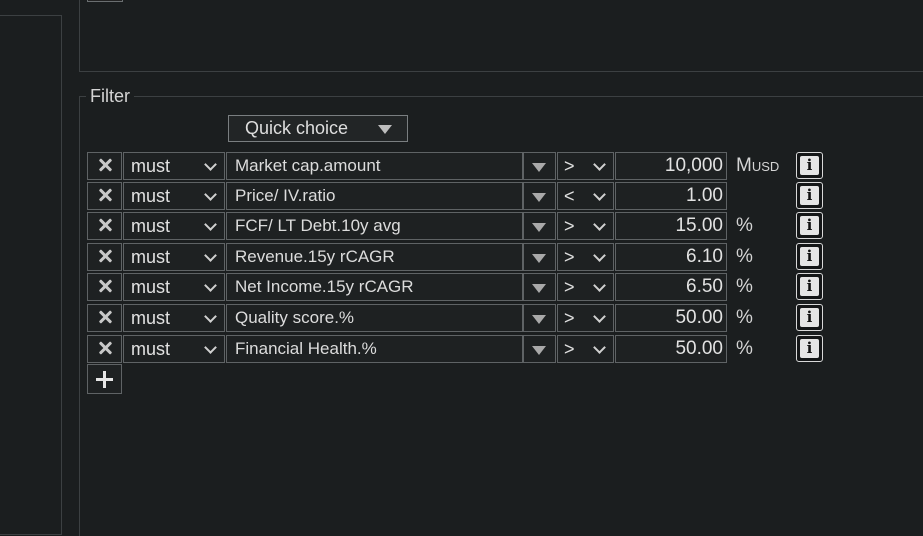 The height and width of the screenshot is (536, 923). I want to click on filter-row: must Quality score.% >50.00% i, so click(461, 318).